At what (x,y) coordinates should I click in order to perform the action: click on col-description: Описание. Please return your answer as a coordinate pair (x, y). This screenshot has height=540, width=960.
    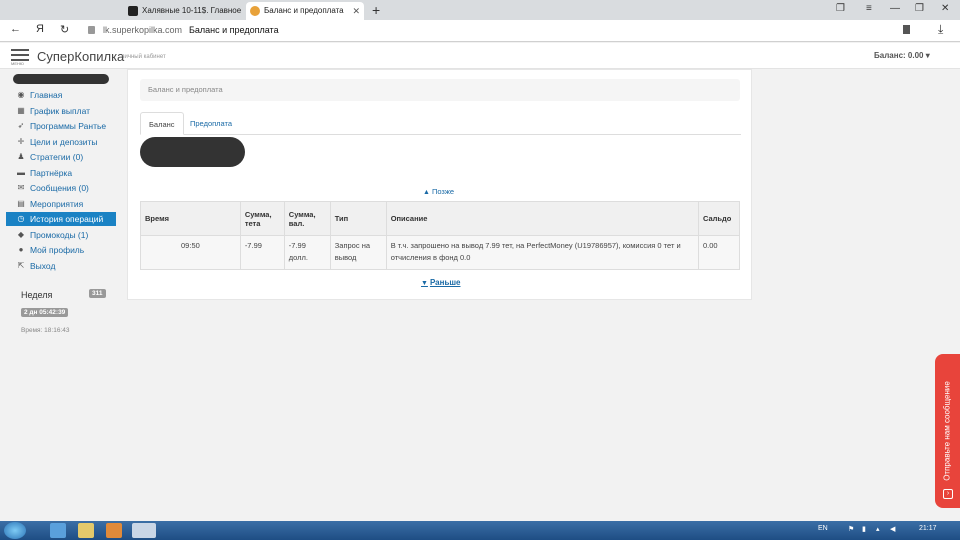
    Looking at the image, I should click on (542, 218).